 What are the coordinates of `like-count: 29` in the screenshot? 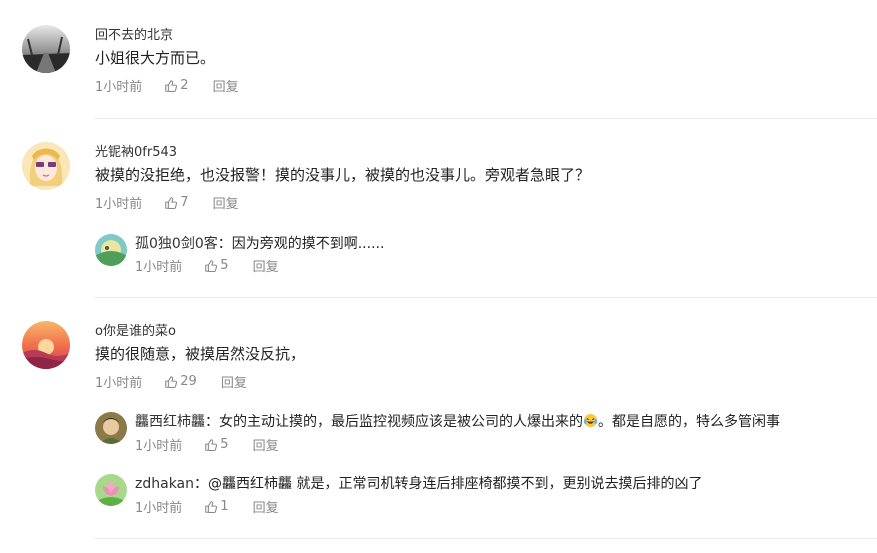 It's located at (188, 381).